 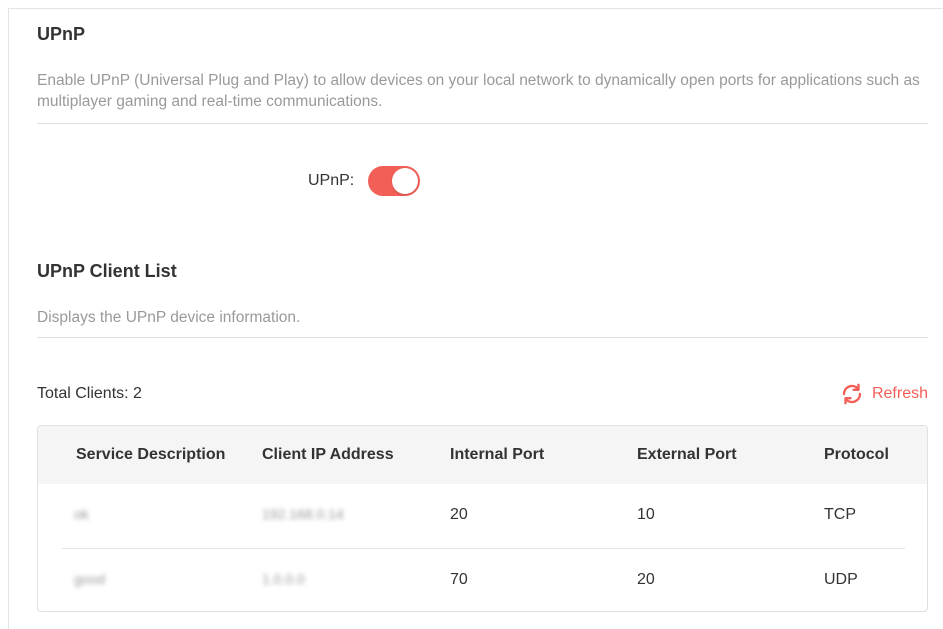 I want to click on cell-service: good, so click(x=90, y=579).